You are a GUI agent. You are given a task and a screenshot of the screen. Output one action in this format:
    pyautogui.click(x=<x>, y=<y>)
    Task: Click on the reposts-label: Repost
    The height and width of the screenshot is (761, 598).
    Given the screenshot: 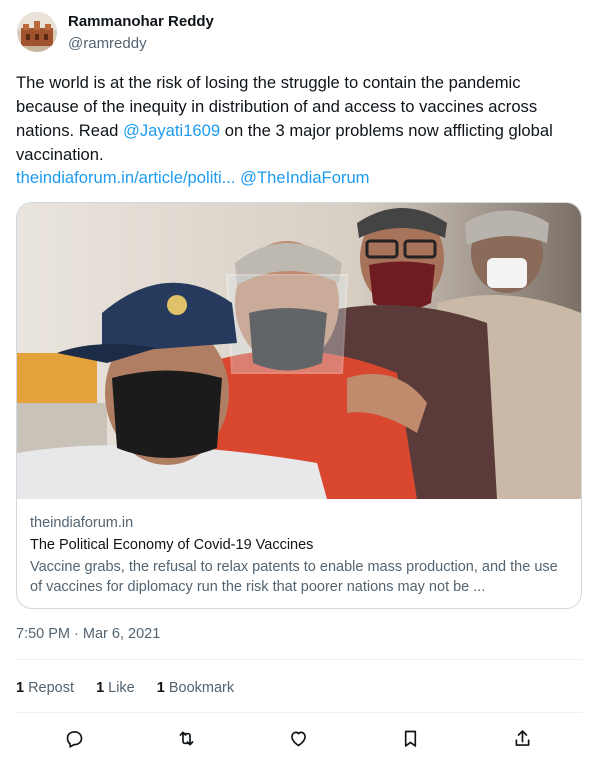 What is the action you would take?
    pyautogui.click(x=51, y=688)
    